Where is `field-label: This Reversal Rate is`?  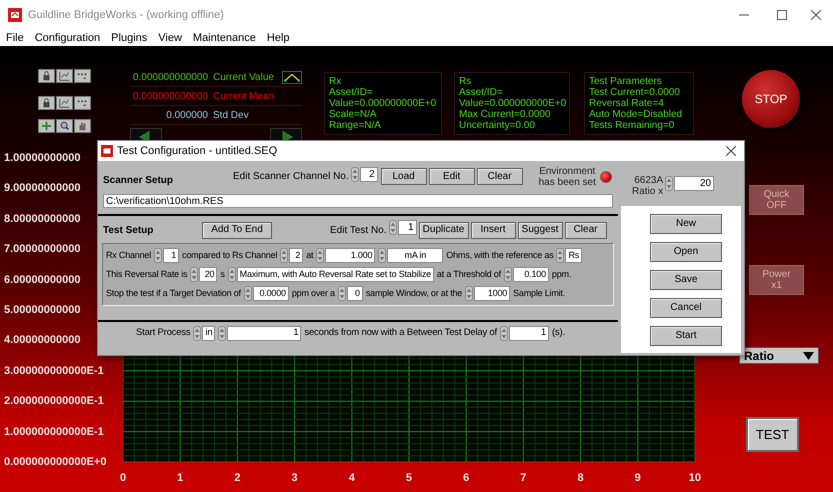 field-label: This Reversal Rate is is located at coordinates (147, 274).